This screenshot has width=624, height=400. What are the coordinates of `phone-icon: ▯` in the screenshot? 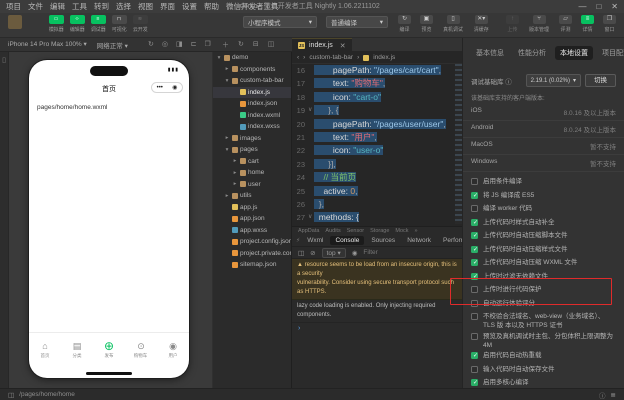 It's located at (4, 60).